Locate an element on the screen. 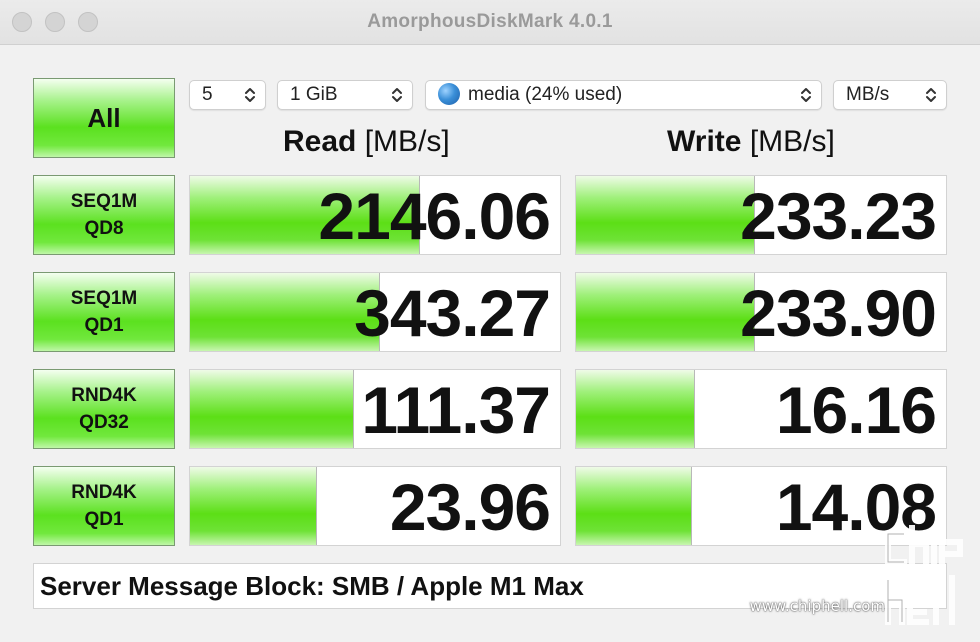  read-value: 2146.06 is located at coordinates (434, 216).